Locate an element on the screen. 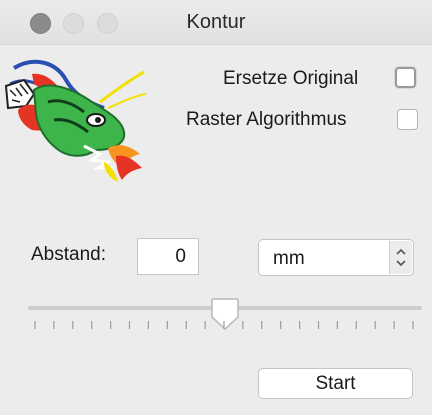  titlebar: Kontur is located at coordinates (216, 22).